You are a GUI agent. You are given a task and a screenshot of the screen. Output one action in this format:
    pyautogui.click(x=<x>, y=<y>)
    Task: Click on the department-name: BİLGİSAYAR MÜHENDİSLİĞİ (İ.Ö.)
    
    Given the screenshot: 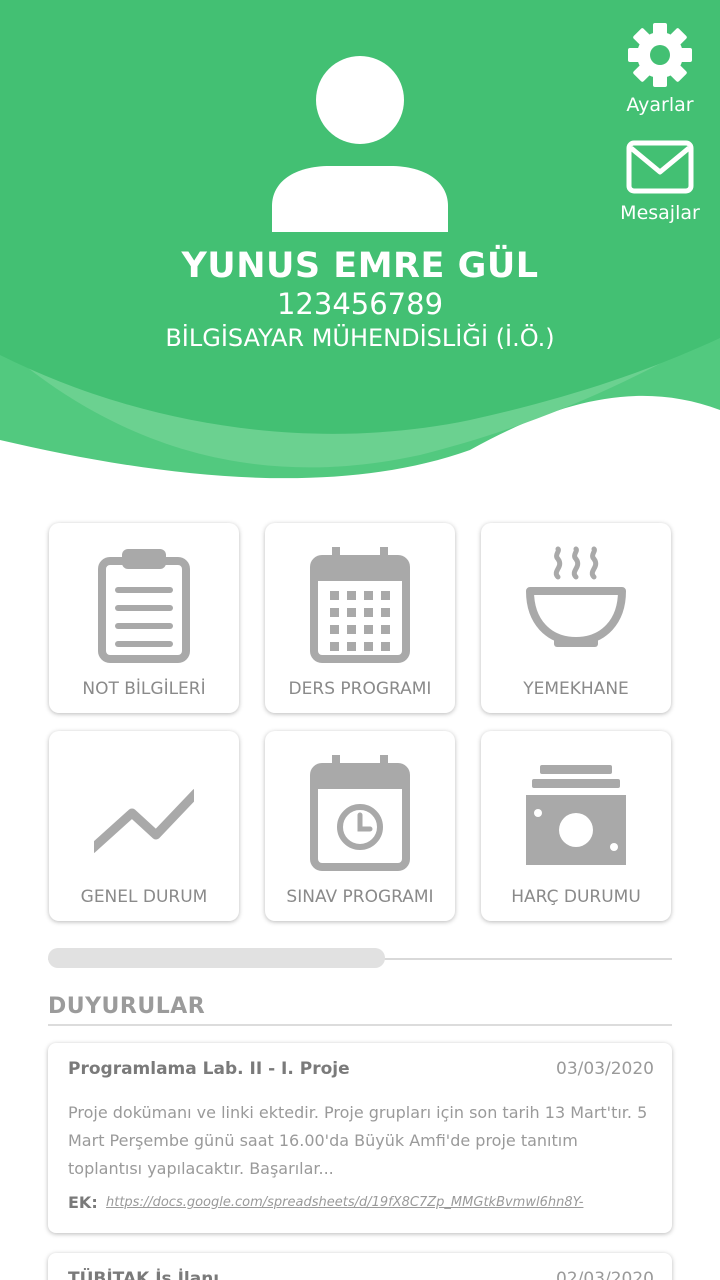 What is the action you would take?
    pyautogui.click(x=360, y=338)
    